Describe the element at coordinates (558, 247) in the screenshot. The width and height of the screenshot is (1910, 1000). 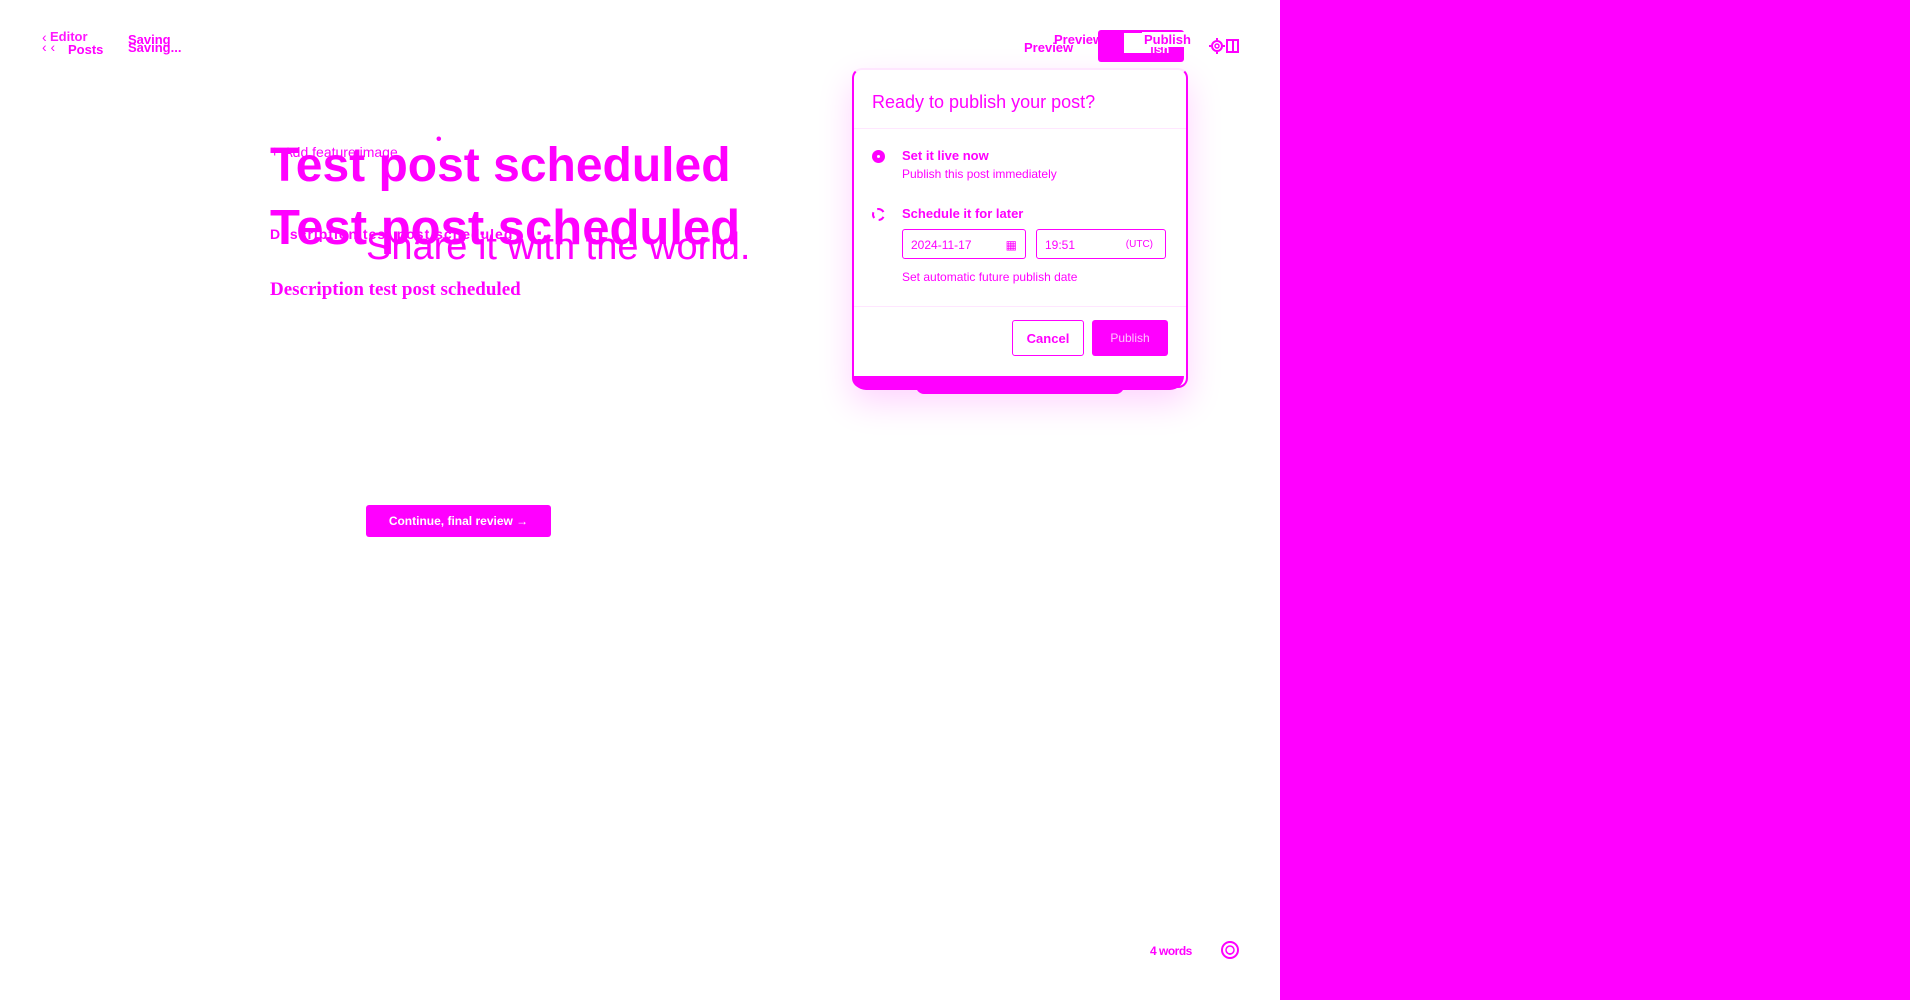
I see `share-tagline: Share it with the world.` at that location.